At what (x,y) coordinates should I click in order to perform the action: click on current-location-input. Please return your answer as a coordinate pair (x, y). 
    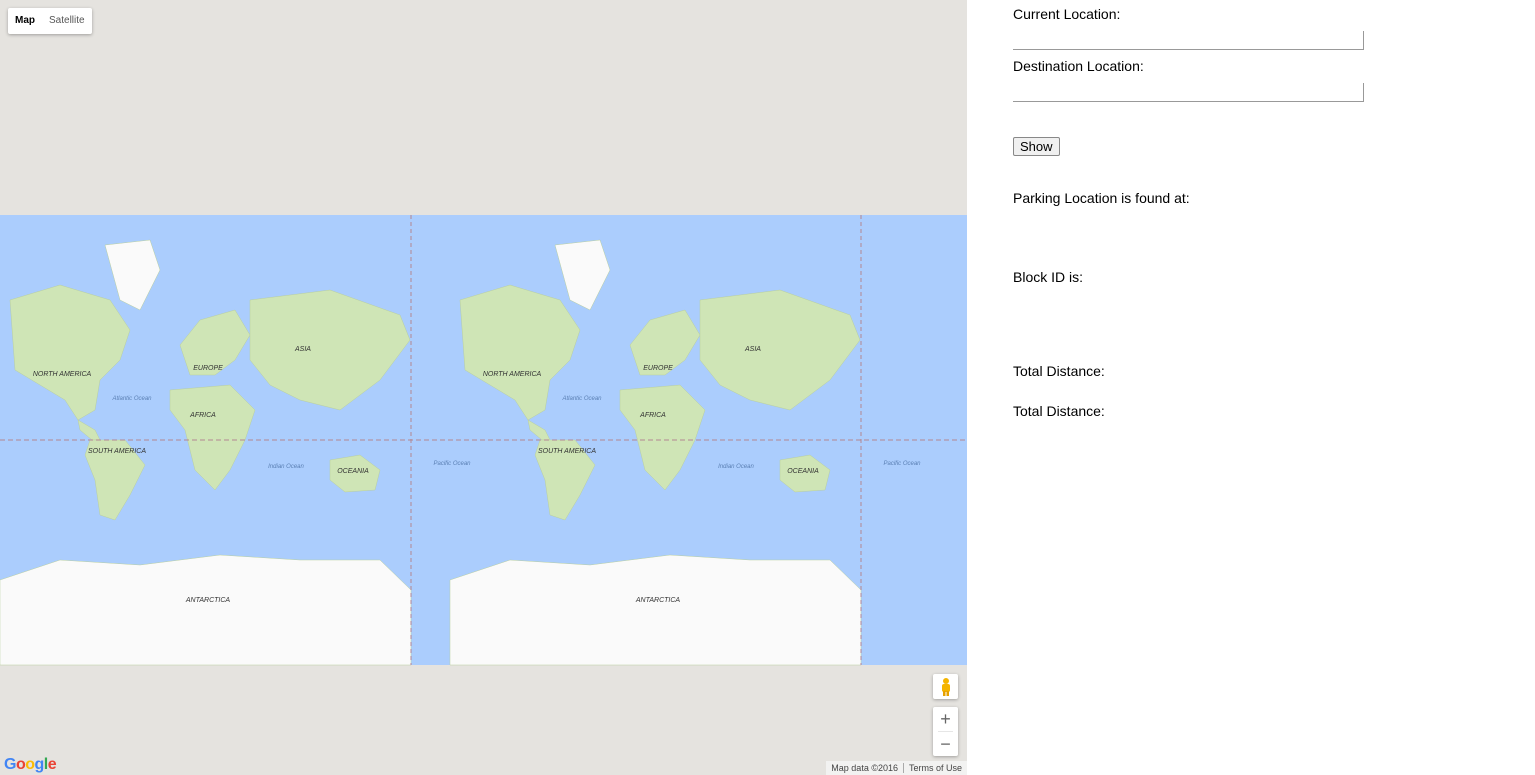
    Looking at the image, I should click on (1188, 40).